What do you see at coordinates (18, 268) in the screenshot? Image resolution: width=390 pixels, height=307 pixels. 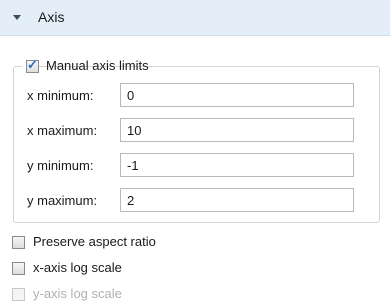 I see `x-axis-log-scale-checkbox` at bounding box center [18, 268].